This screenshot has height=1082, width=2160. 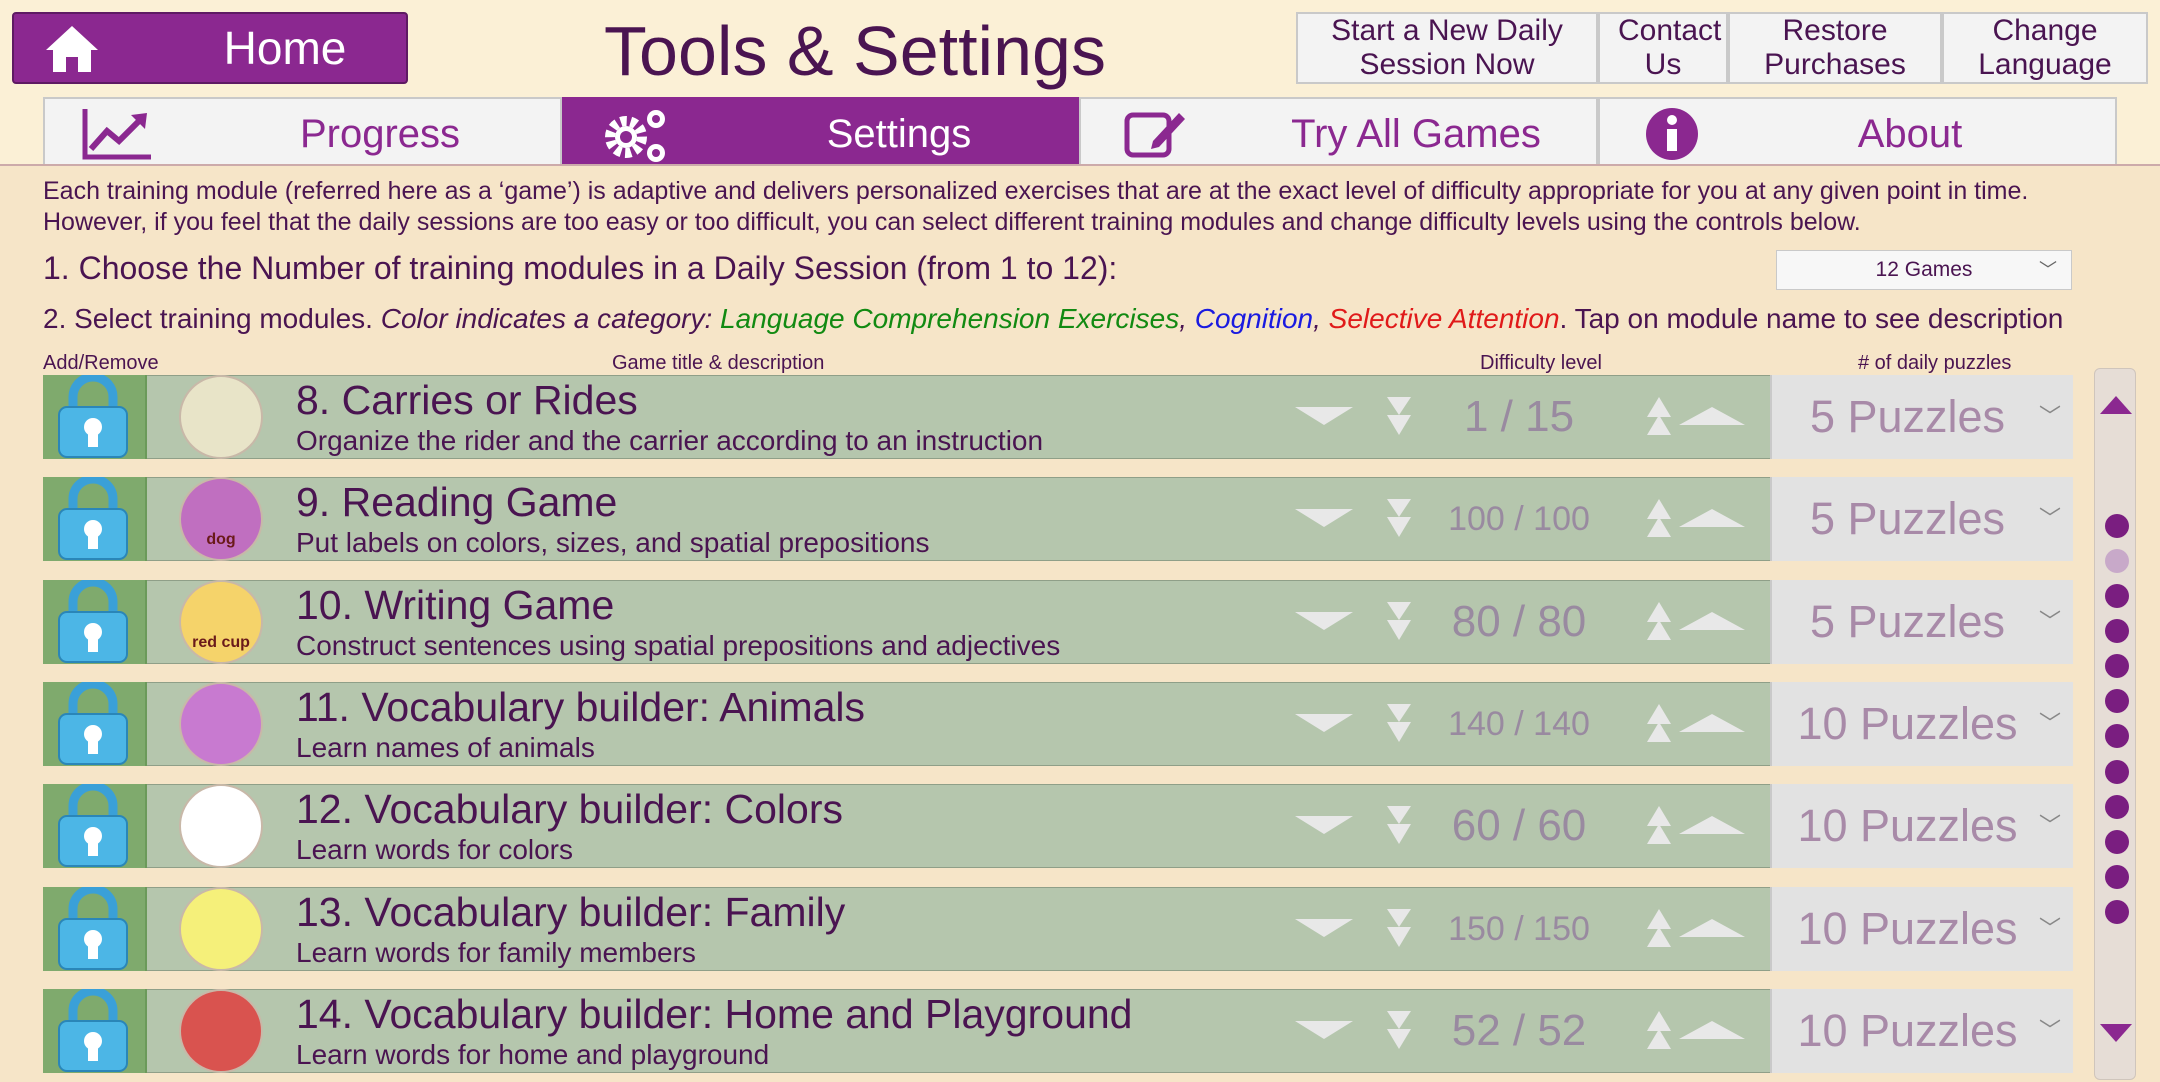 I want to click on module-description: Learn words for family members, so click(x=496, y=952).